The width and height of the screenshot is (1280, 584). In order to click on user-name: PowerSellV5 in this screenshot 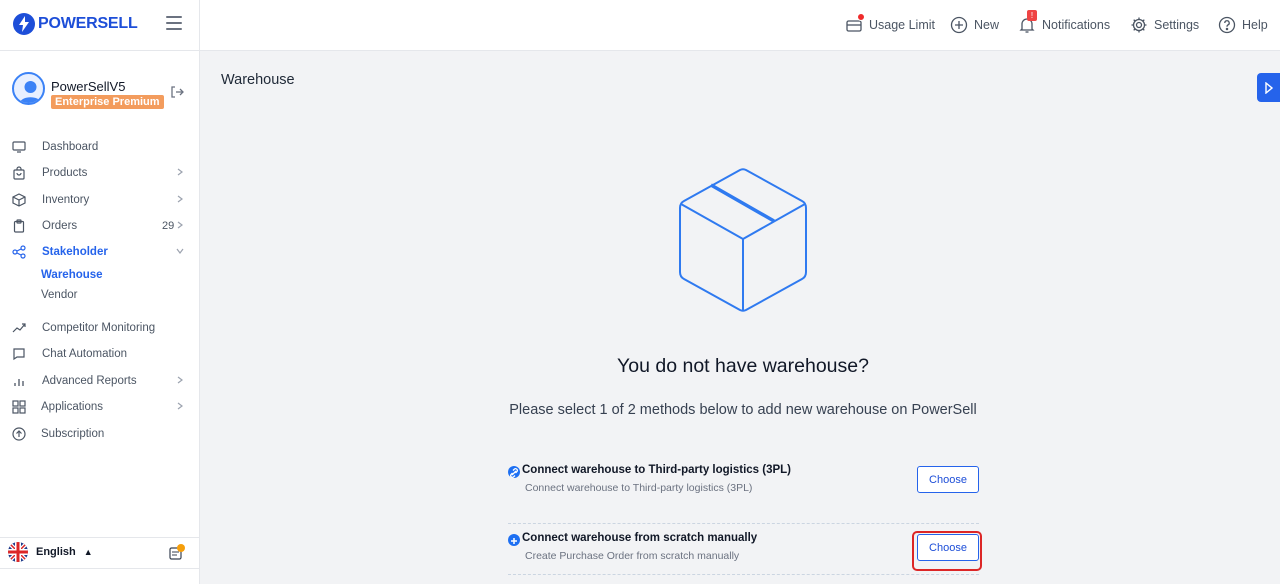, I will do `click(88, 86)`.